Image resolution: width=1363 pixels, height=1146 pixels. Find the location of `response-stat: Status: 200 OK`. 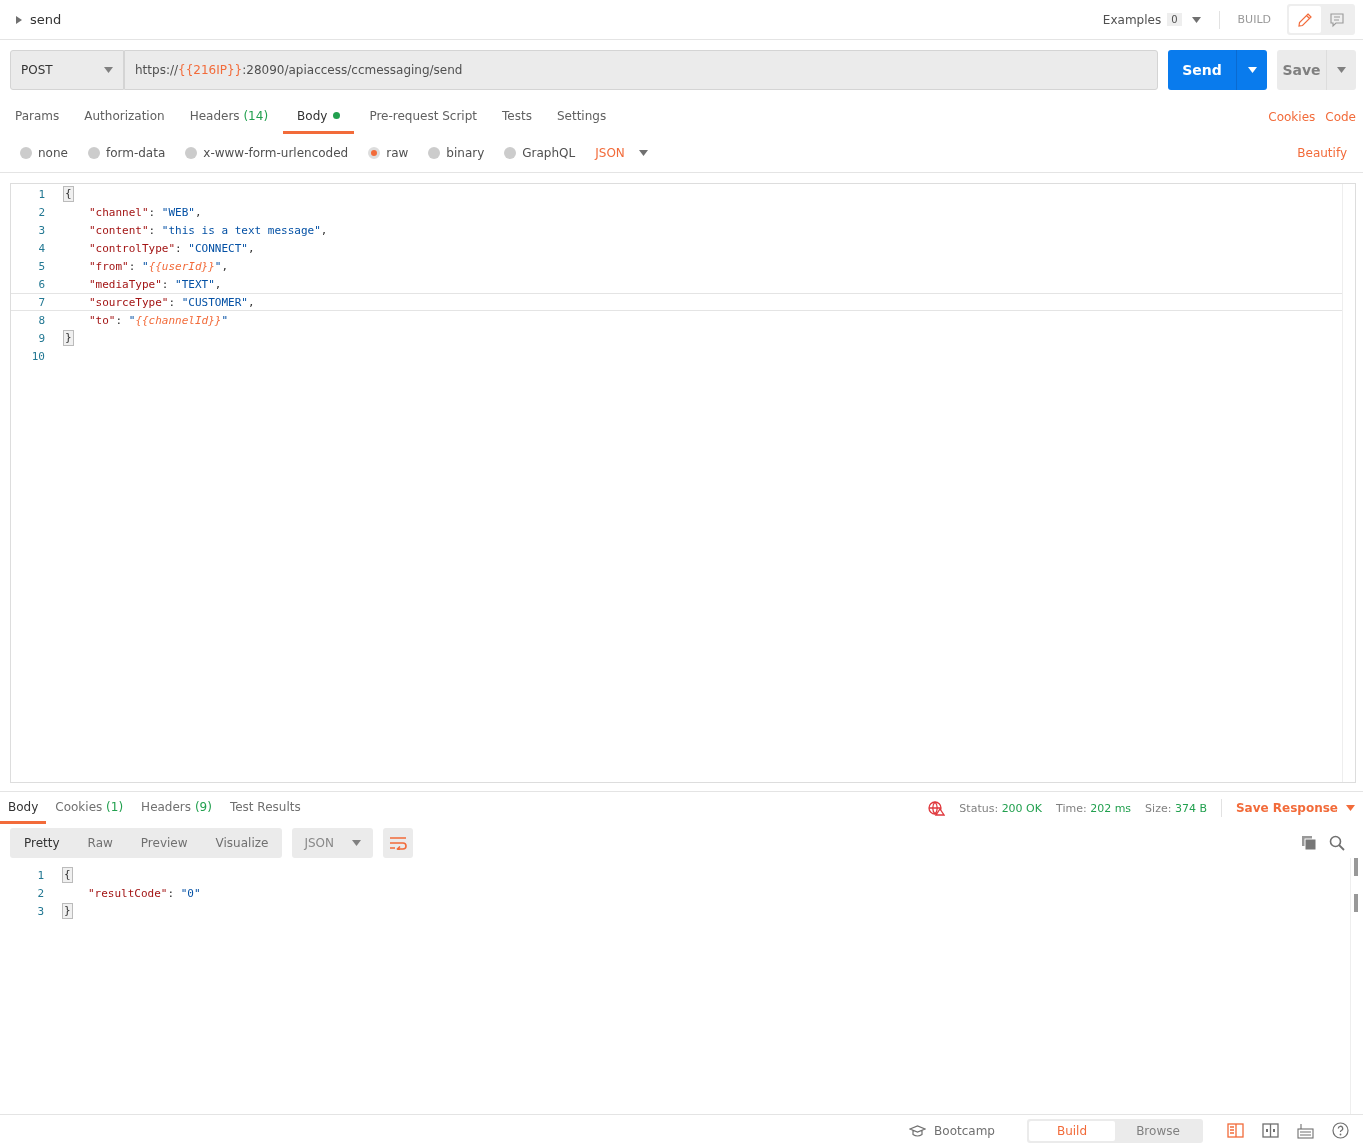

response-stat: Status: 200 OK is located at coordinates (1000, 808).